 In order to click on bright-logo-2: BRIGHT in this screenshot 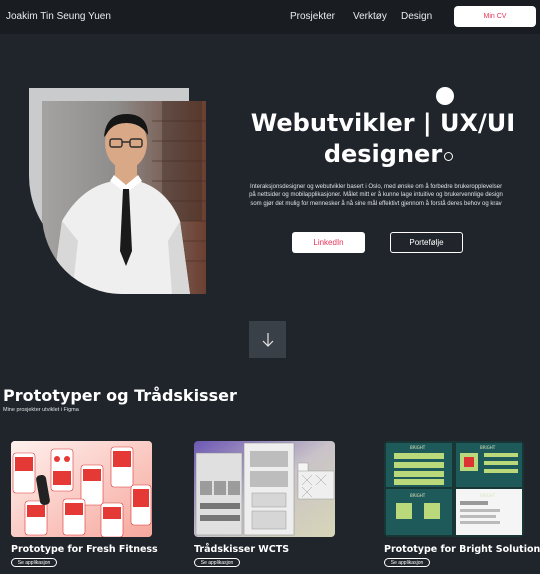, I will do `click(488, 447)`.